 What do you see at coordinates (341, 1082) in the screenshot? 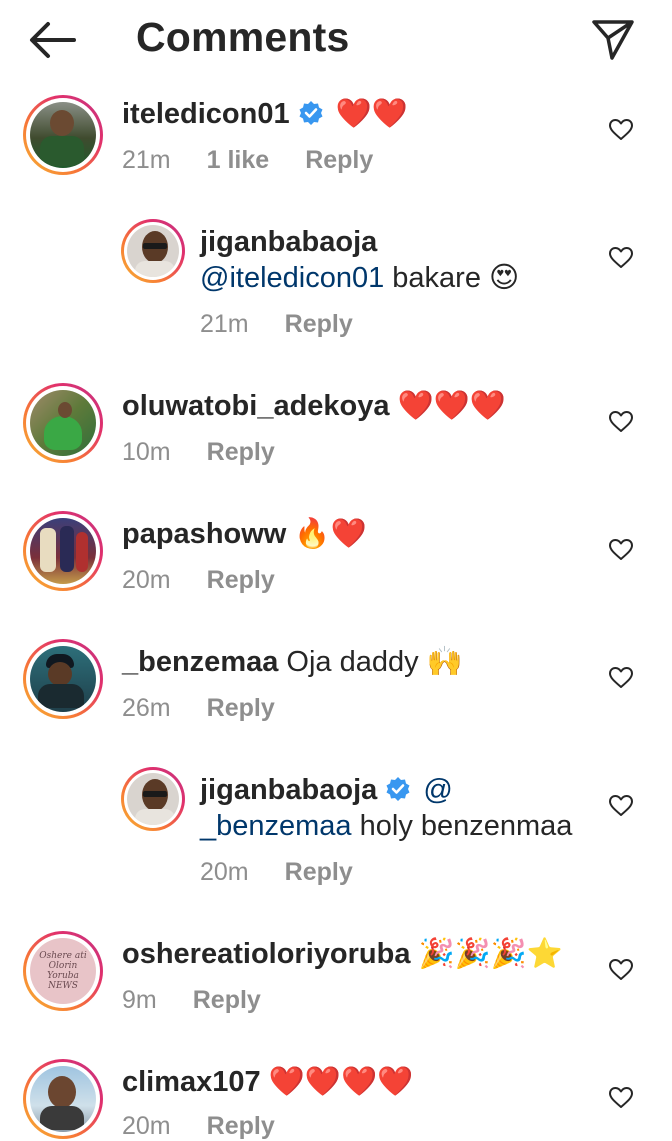
I see `comment-text: ❤️❤️❤️❤️` at bounding box center [341, 1082].